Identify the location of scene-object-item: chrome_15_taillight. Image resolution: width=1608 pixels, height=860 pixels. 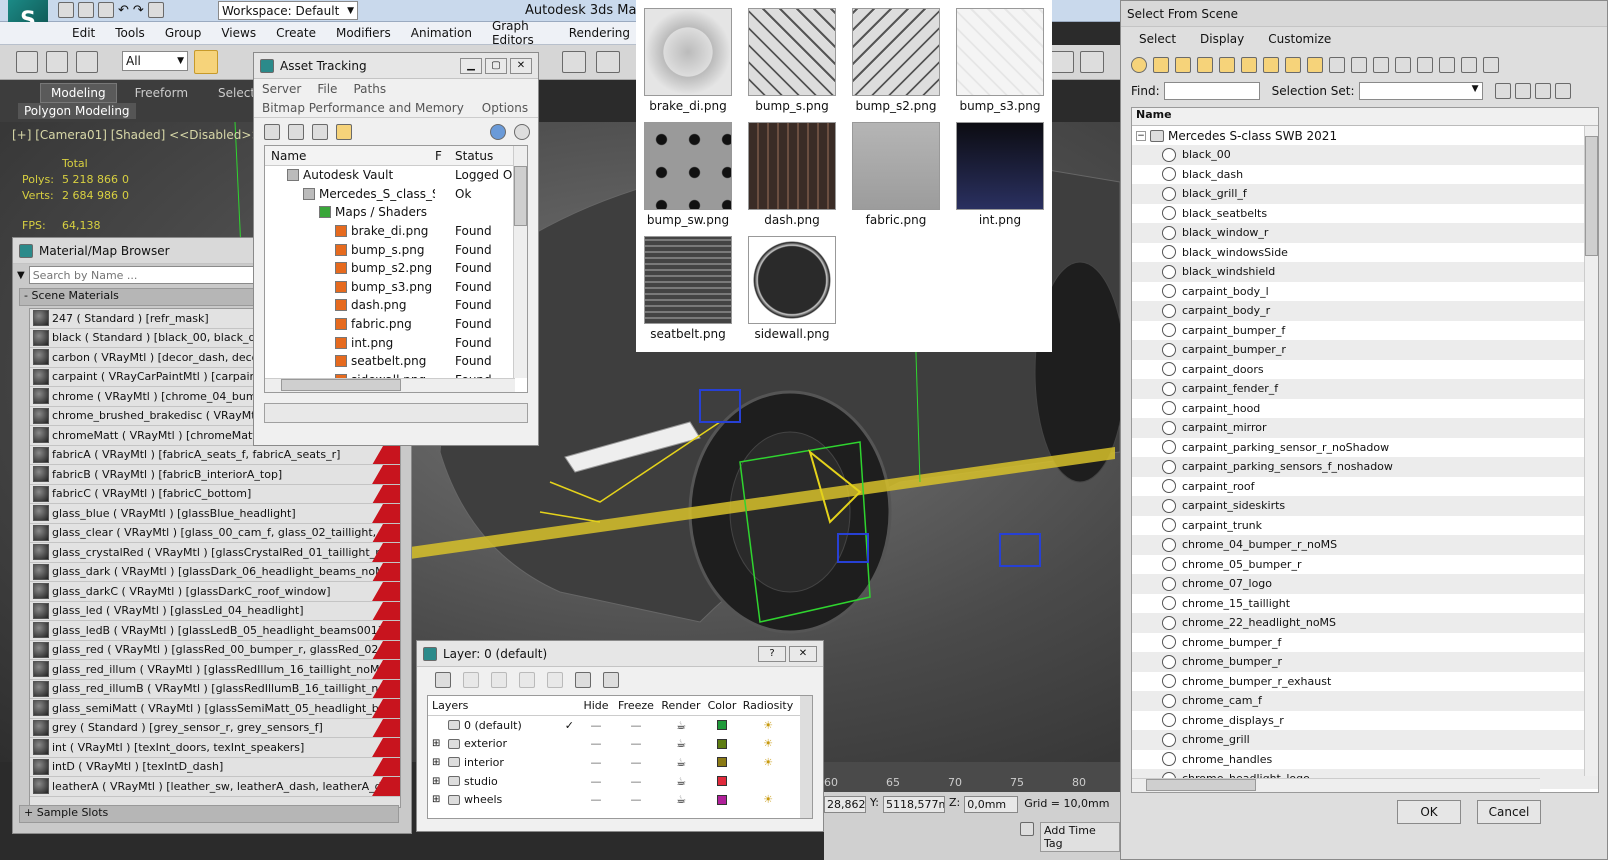
(1365, 603).